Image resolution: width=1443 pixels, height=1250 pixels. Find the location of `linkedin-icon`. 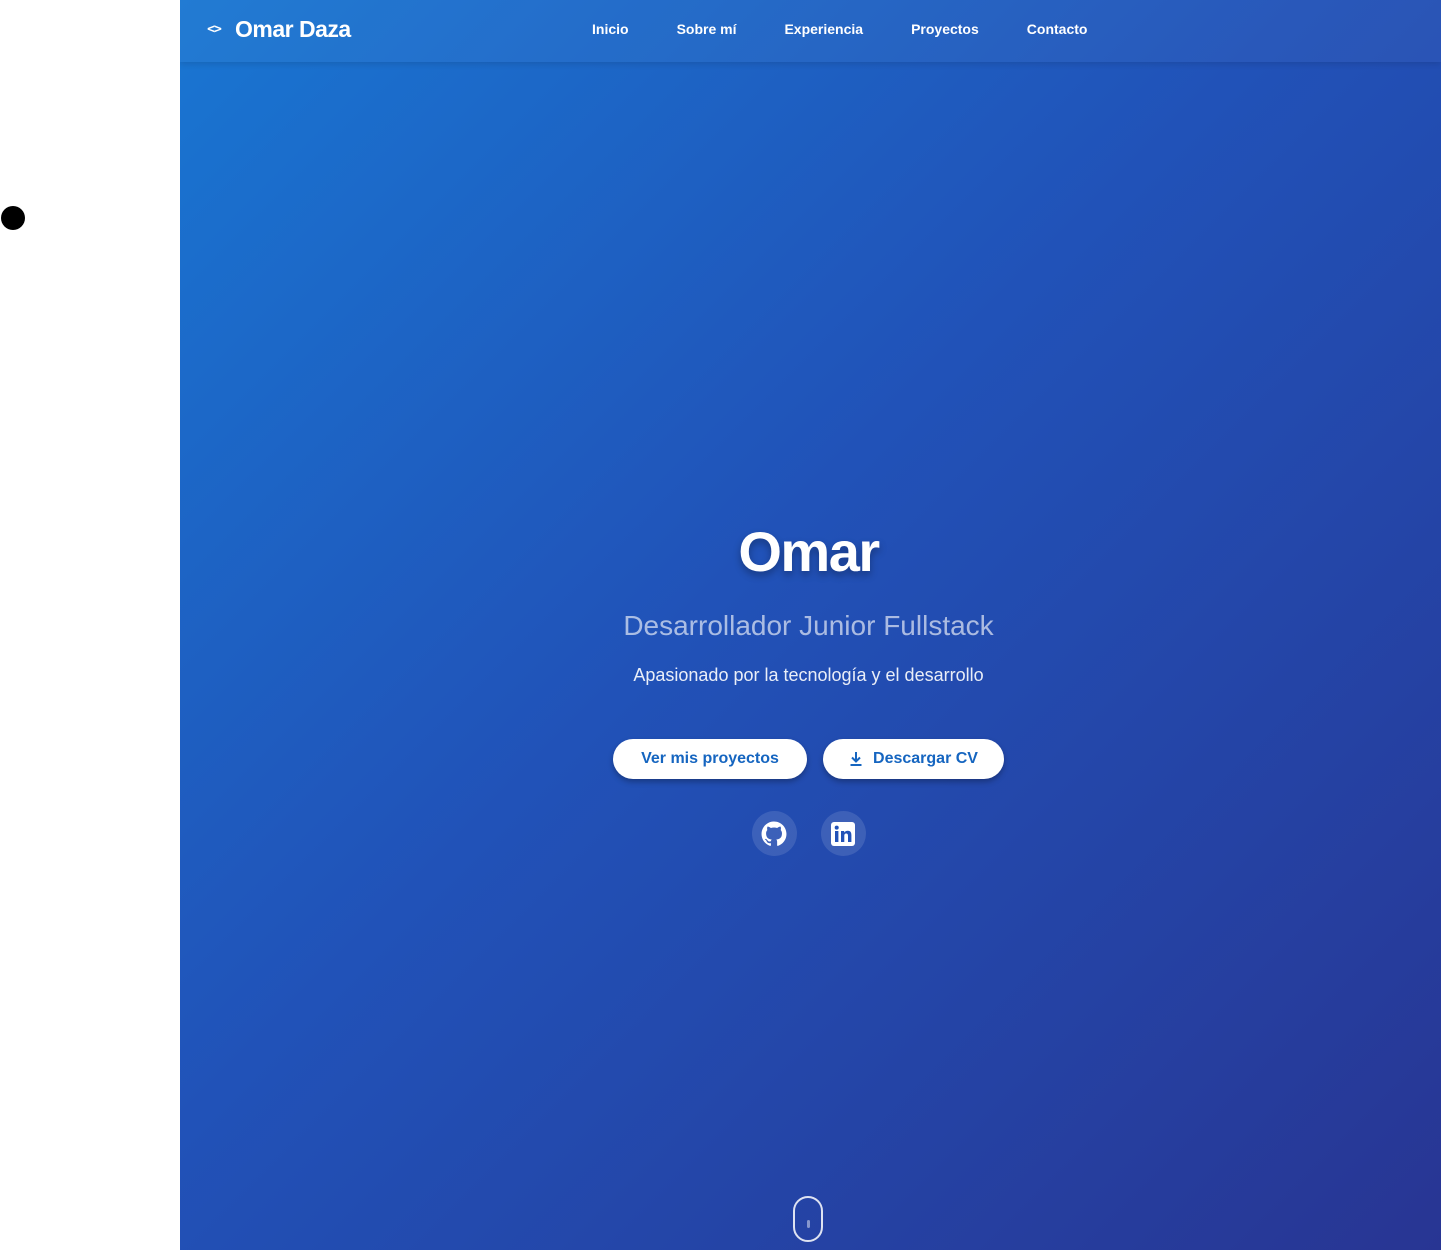

linkedin-icon is located at coordinates (843, 833).